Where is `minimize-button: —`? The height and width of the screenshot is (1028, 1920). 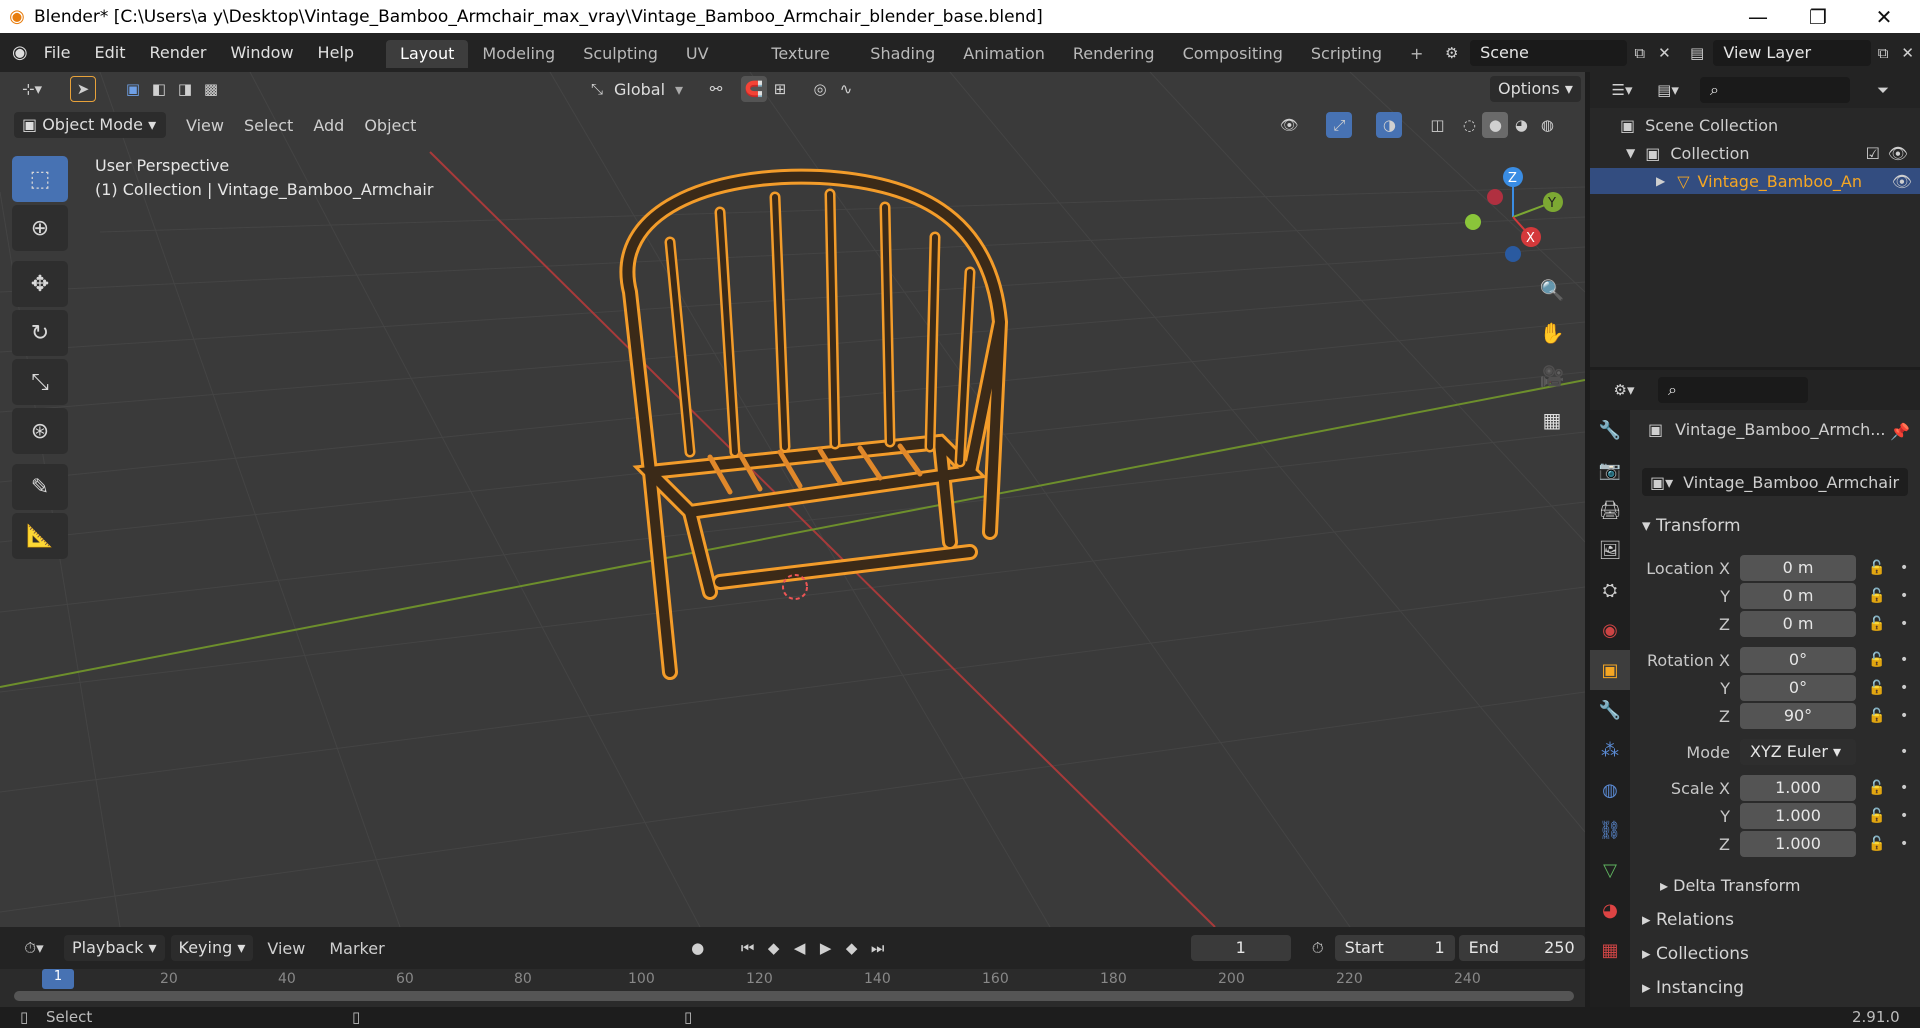 minimize-button: — is located at coordinates (1758, 16).